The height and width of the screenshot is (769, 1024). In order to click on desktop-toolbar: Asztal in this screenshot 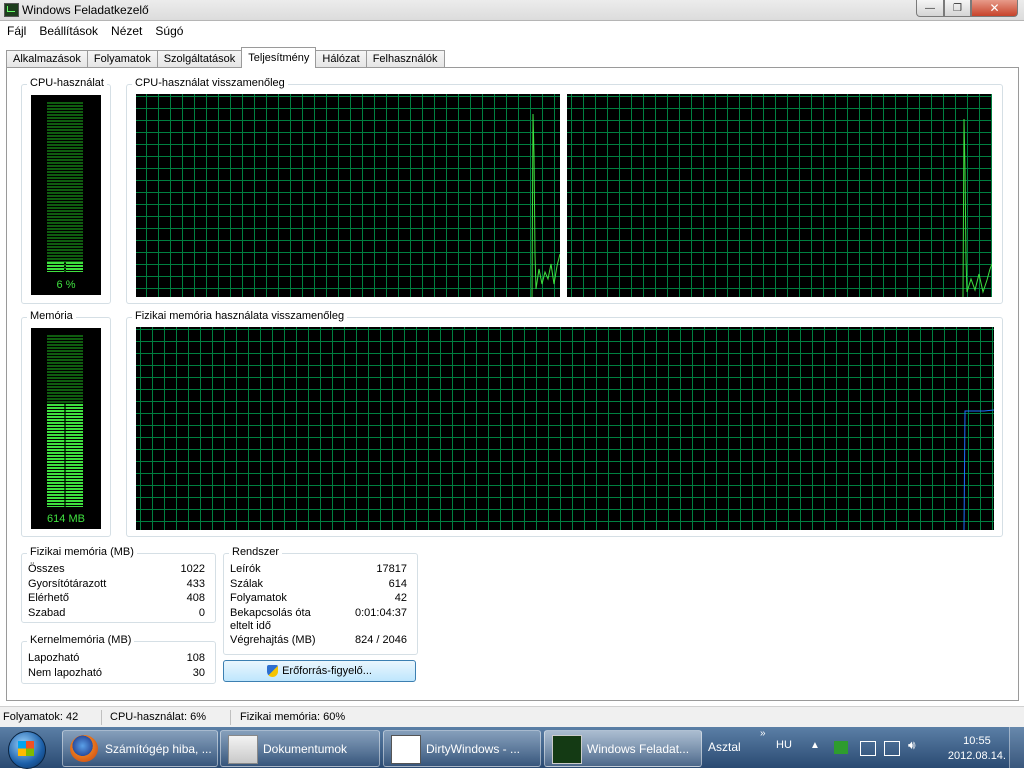, I will do `click(724, 747)`.